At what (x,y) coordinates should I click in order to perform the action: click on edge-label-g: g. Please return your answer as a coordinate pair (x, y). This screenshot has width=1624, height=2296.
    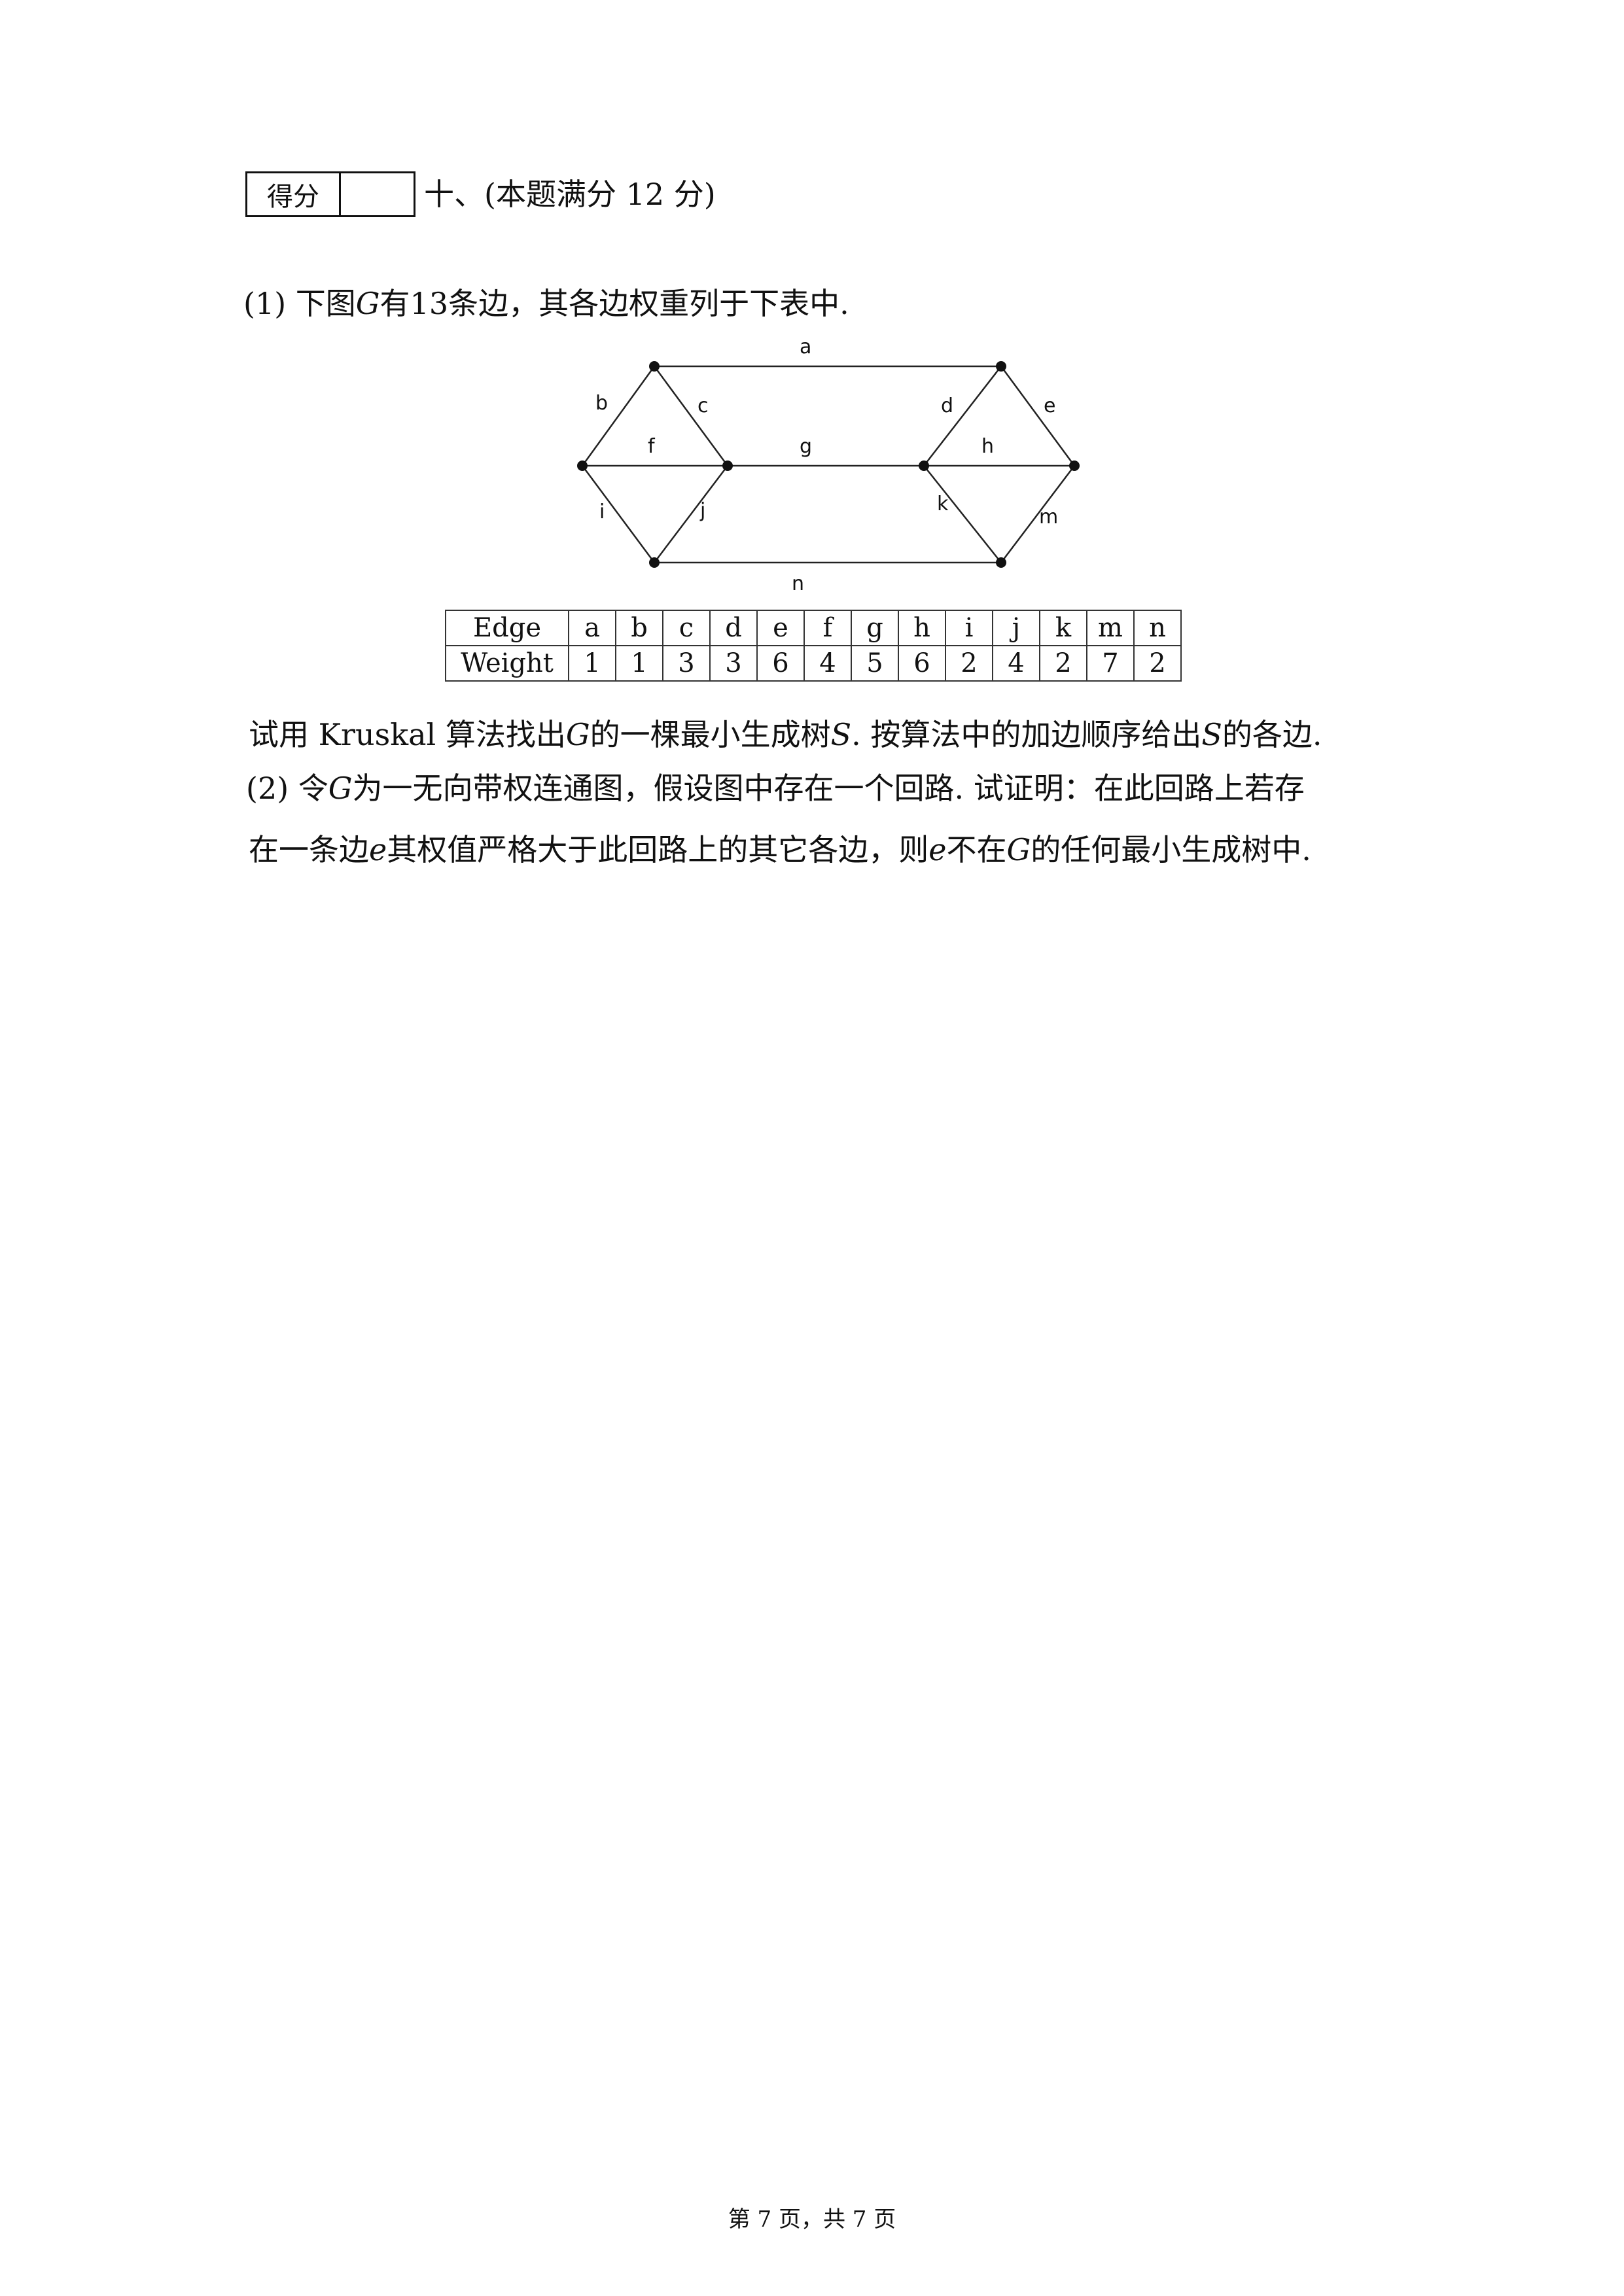
    Looking at the image, I should click on (806, 446).